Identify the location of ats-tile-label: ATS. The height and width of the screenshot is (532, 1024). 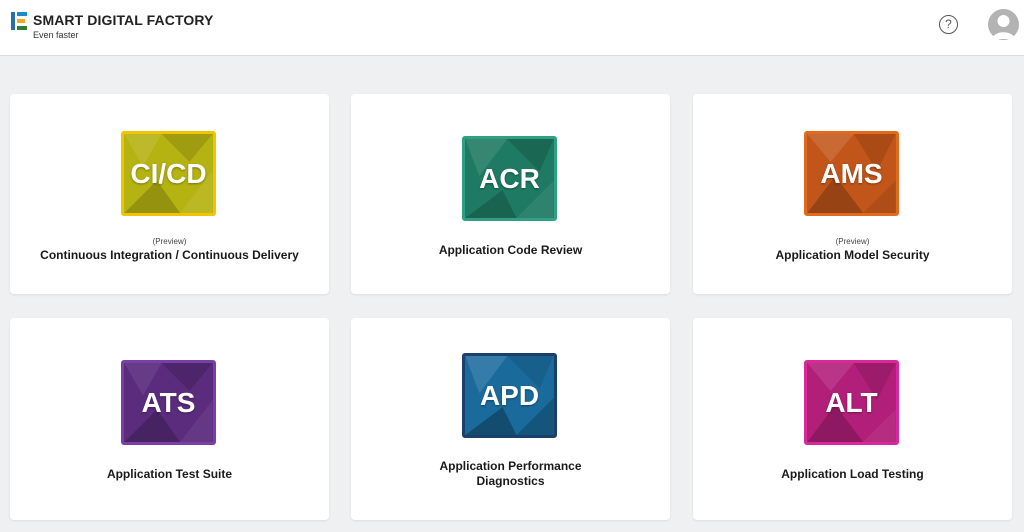
(168, 402).